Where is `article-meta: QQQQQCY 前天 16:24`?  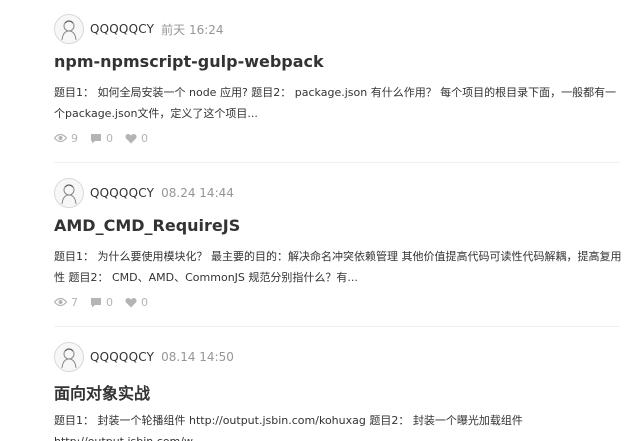 article-meta: QQQQQCY 前天 16:24 is located at coordinates (139, 29).